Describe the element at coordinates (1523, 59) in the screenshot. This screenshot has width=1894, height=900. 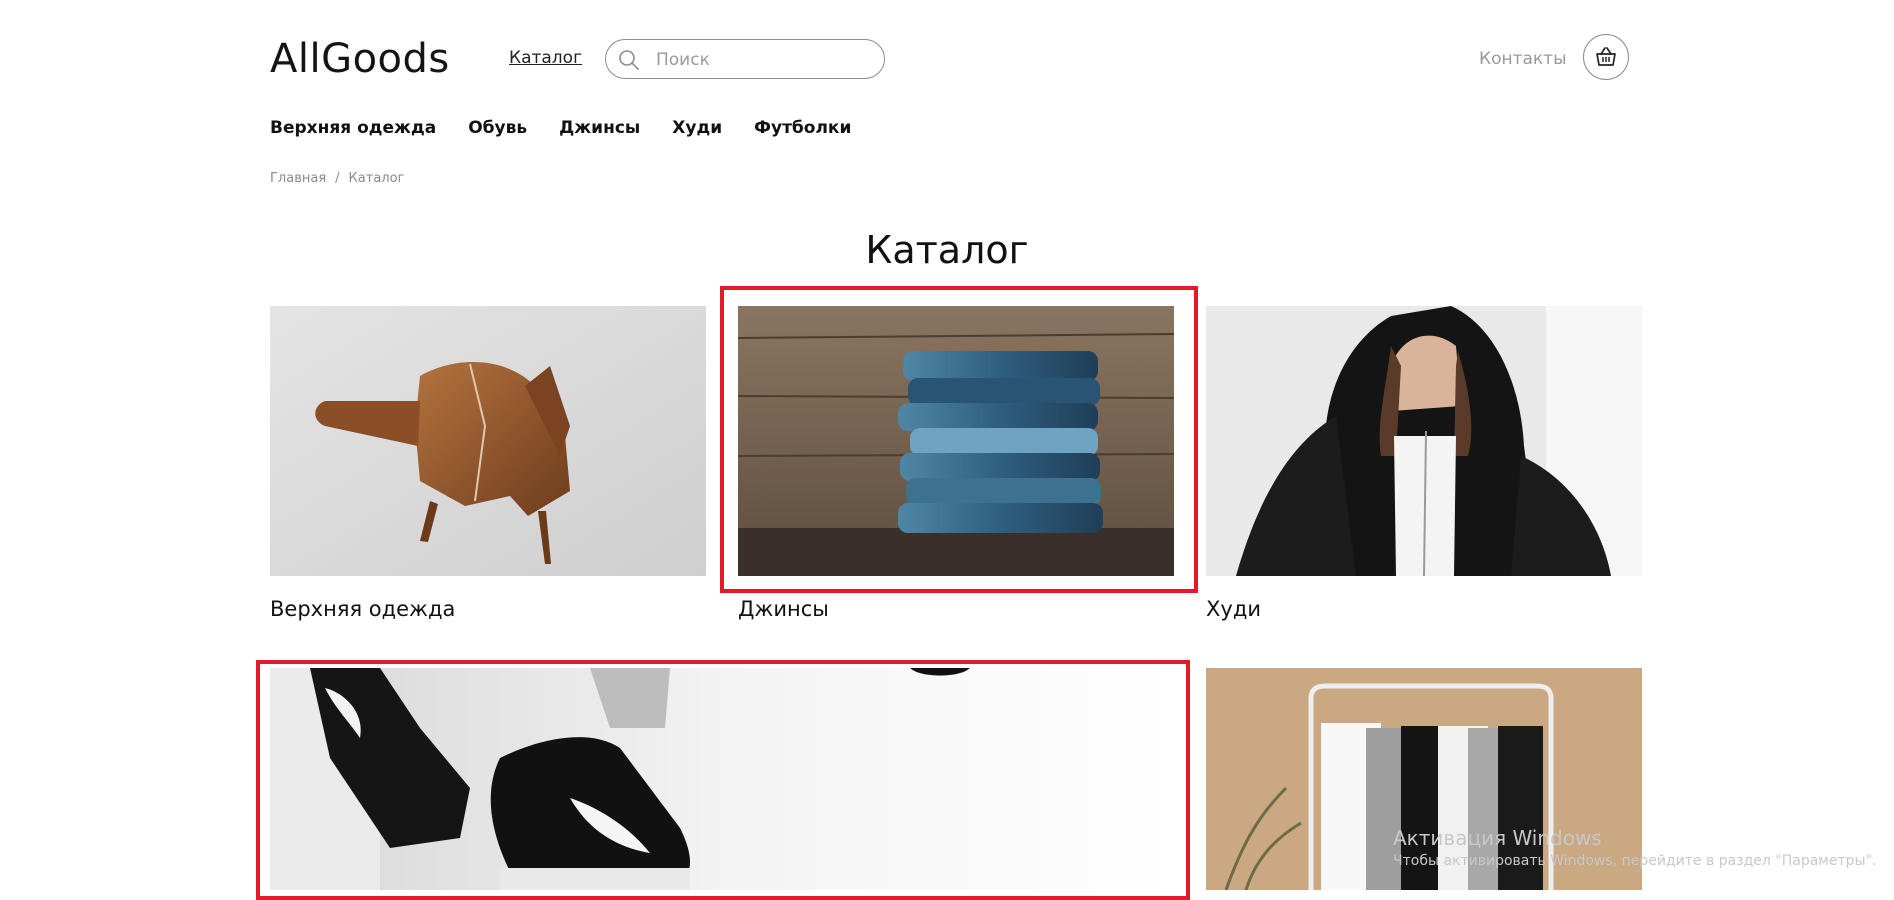
I see `contacts-link: Контакты` at that location.